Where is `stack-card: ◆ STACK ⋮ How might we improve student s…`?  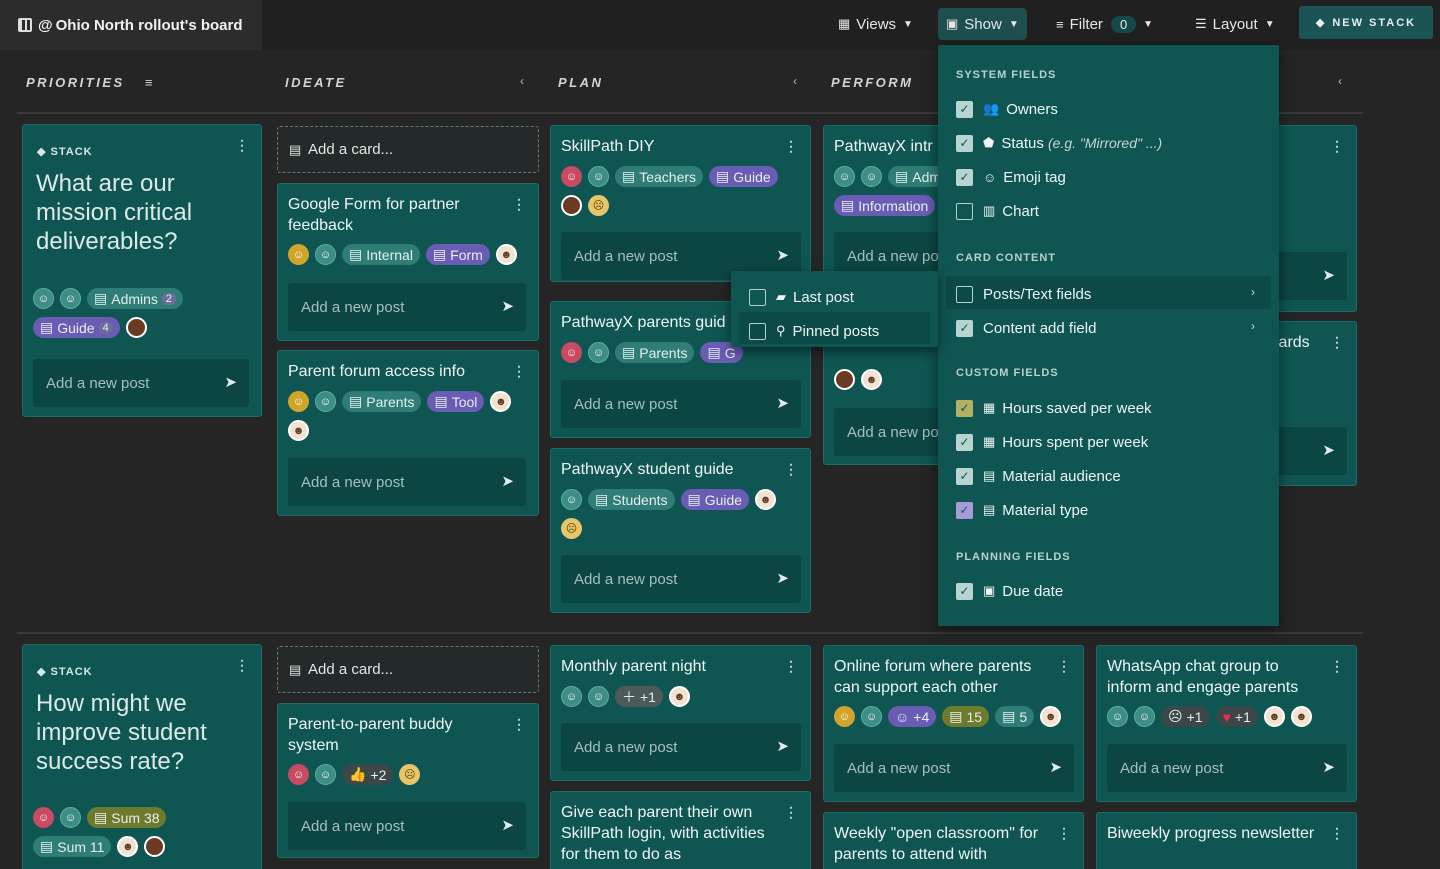
stack-card: ◆ STACK ⋮ How might we improve student s… is located at coordinates (142, 756).